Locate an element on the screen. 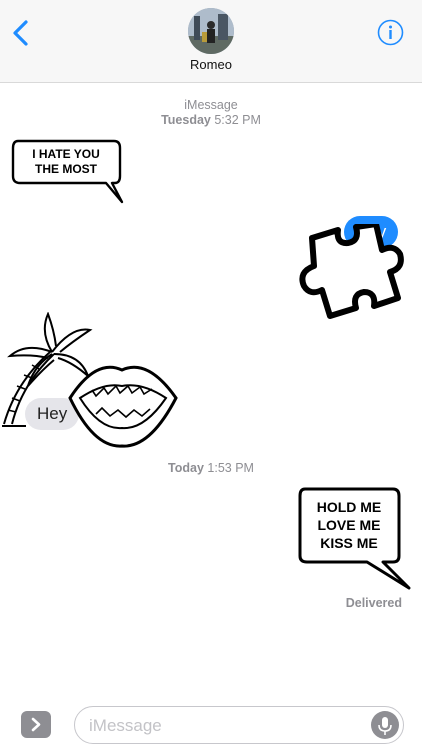  info-icon is located at coordinates (390, 32).